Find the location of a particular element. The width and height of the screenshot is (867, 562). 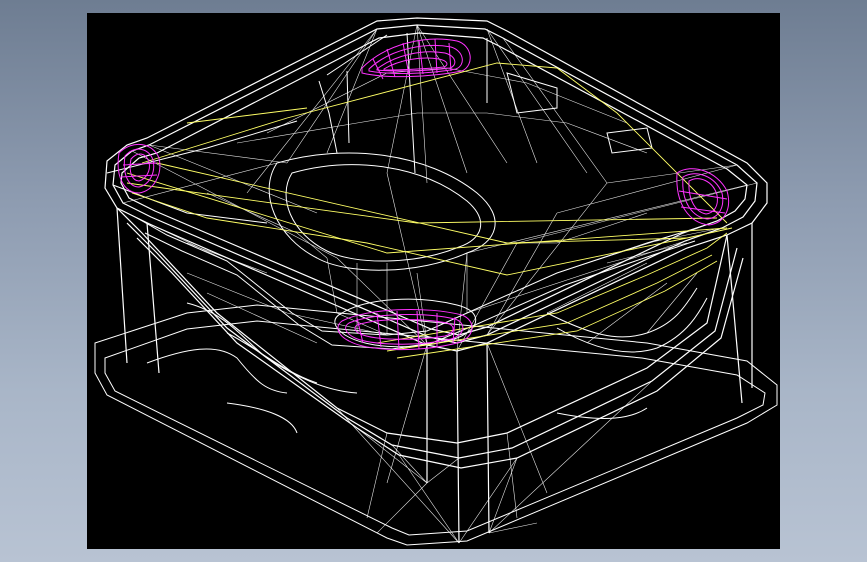

headrest-back is located at coordinates (416, 59).